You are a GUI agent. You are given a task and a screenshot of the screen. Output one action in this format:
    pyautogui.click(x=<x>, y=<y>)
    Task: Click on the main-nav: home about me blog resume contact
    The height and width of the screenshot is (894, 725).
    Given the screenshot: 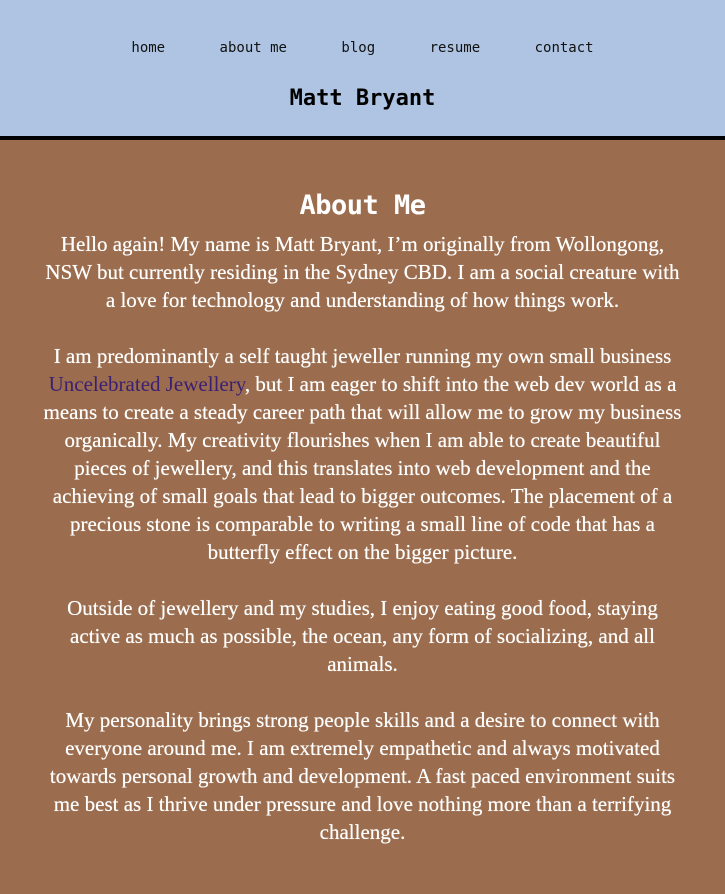 What is the action you would take?
    pyautogui.click(x=362, y=48)
    